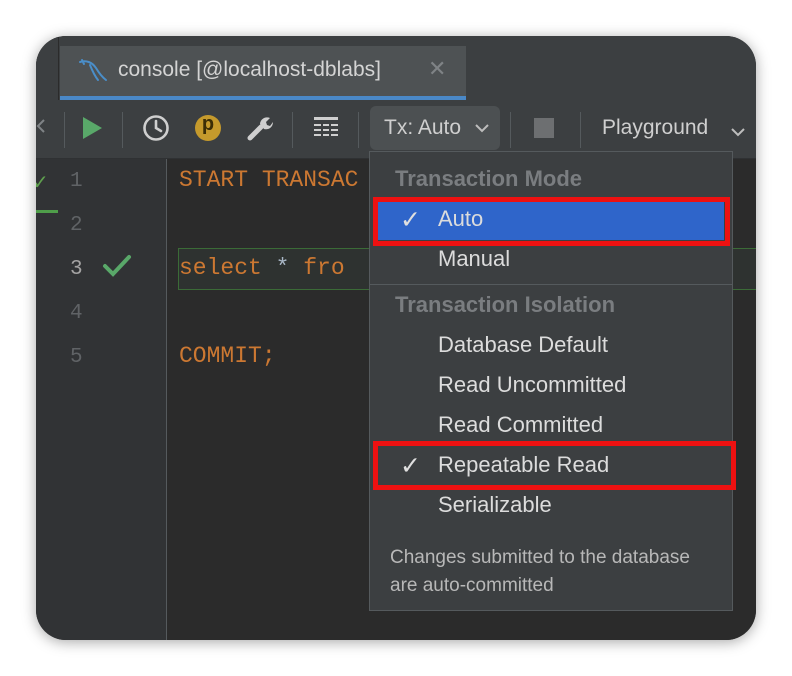 This screenshot has height=676, width=792. What do you see at coordinates (282, 268) in the screenshot?
I see `sql-operator: *` at bounding box center [282, 268].